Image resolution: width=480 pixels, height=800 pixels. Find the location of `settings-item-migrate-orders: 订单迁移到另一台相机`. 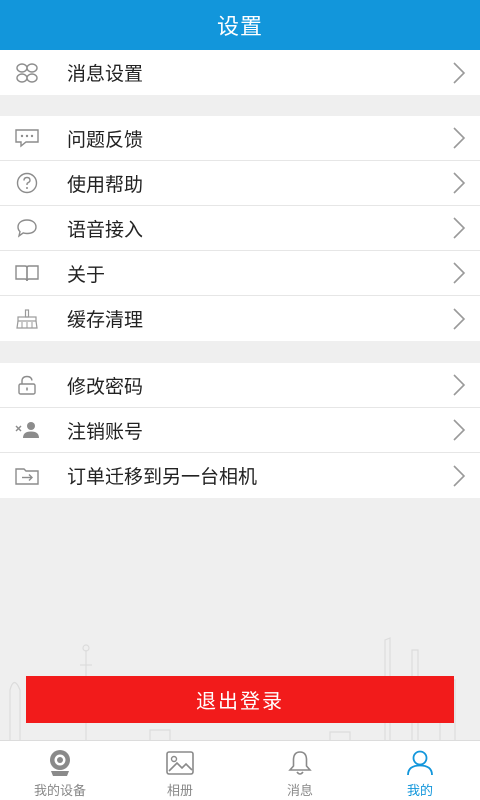

settings-item-migrate-orders: 订单迁移到另一台相机 is located at coordinates (240, 475).